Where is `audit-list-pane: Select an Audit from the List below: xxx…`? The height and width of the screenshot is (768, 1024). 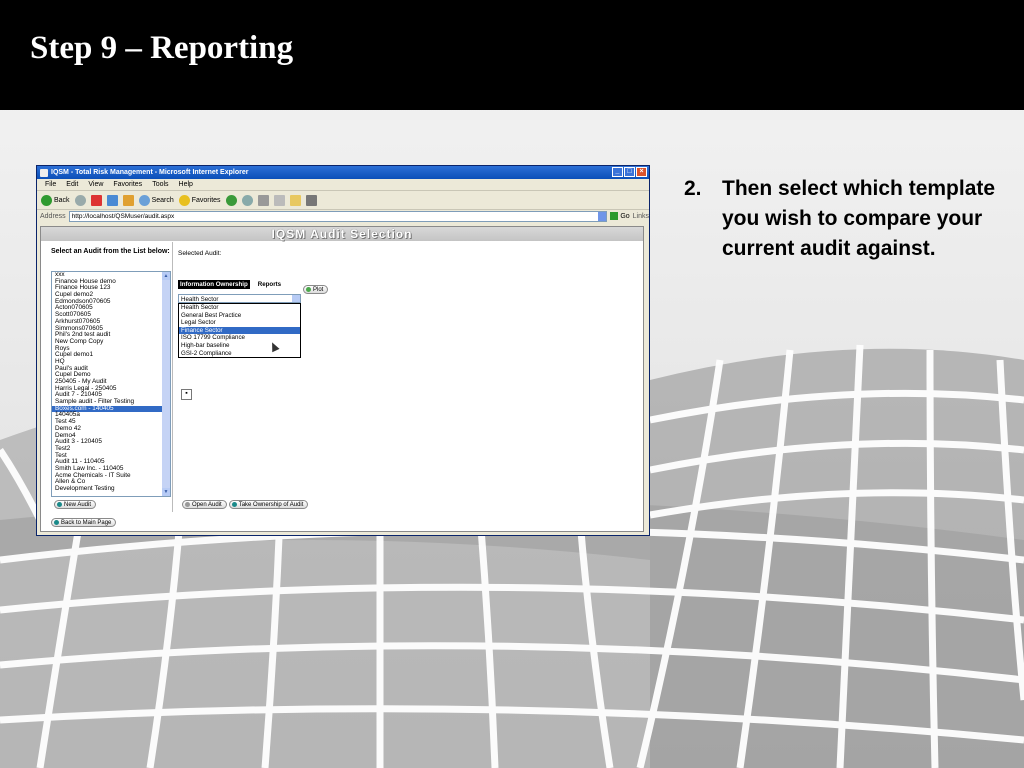
audit-list-pane: Select an Audit from the List below: xxx… is located at coordinates (107, 377).